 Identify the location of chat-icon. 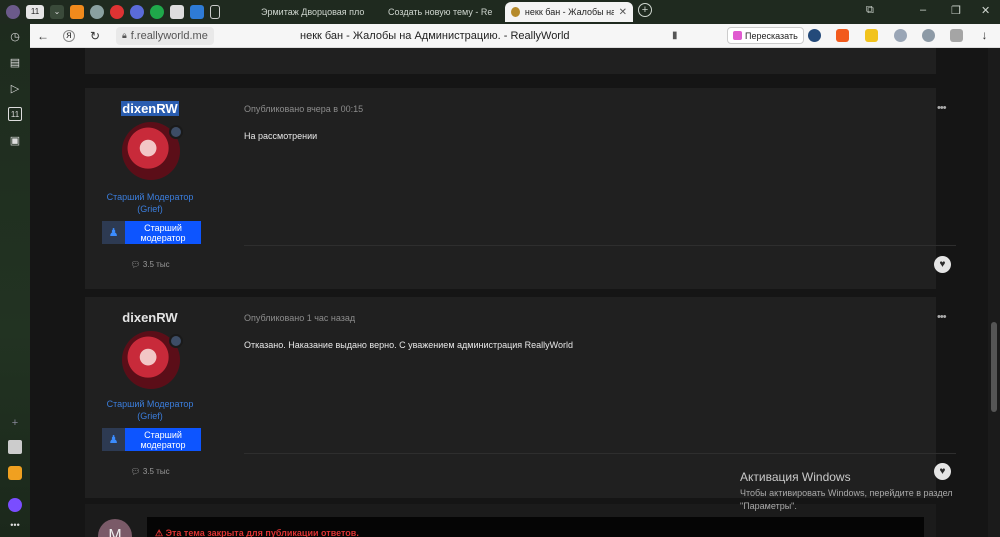
(956, 35).